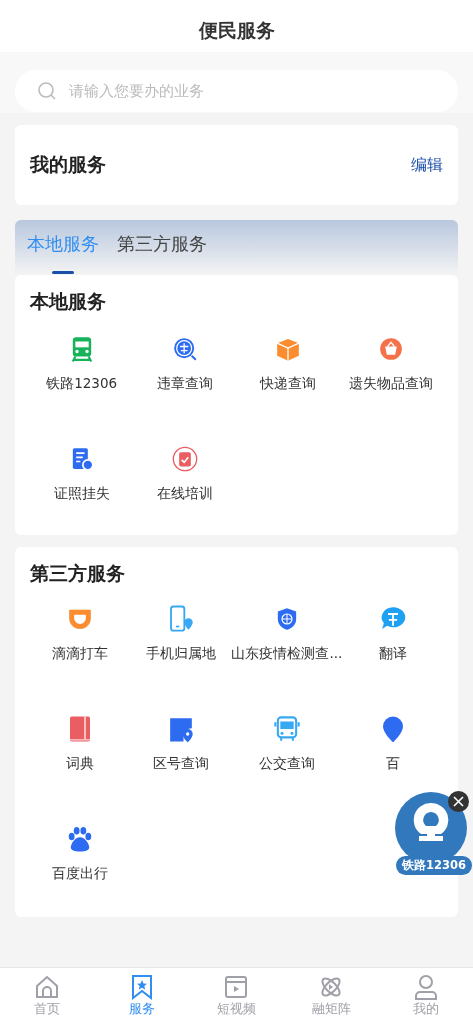 The width and height of the screenshot is (473, 1024). I want to click on service-item: 滴滴打车, so click(80, 654).